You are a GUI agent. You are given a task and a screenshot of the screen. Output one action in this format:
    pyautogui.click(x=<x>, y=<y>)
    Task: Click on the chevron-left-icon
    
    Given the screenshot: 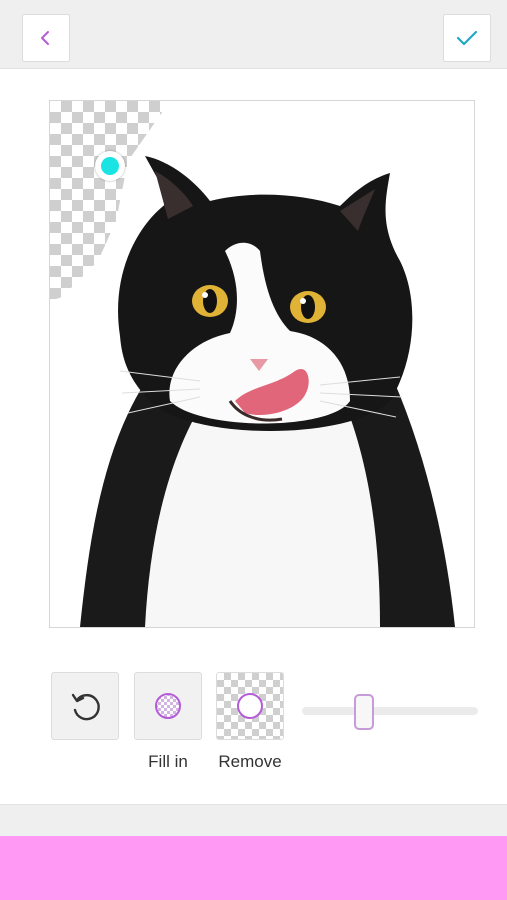 What is the action you would take?
    pyautogui.click(x=45, y=38)
    